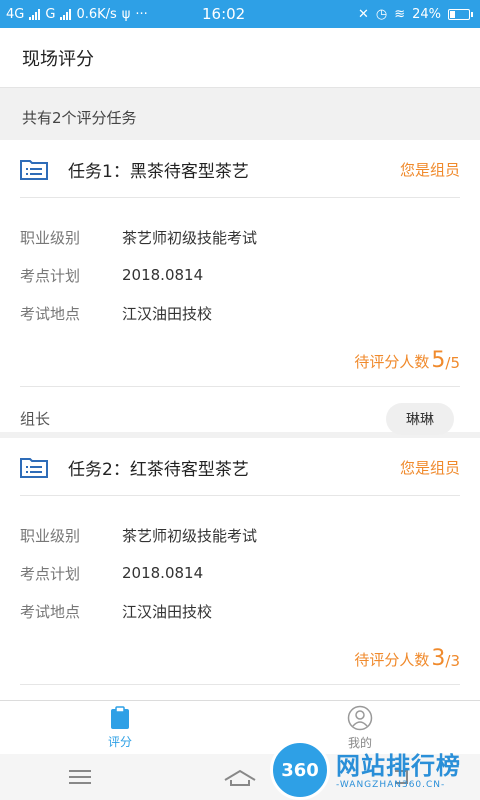 Image resolution: width=480 pixels, height=800 pixels. Describe the element at coordinates (126, 14) in the screenshot. I see `usb-icon: ψ` at that location.